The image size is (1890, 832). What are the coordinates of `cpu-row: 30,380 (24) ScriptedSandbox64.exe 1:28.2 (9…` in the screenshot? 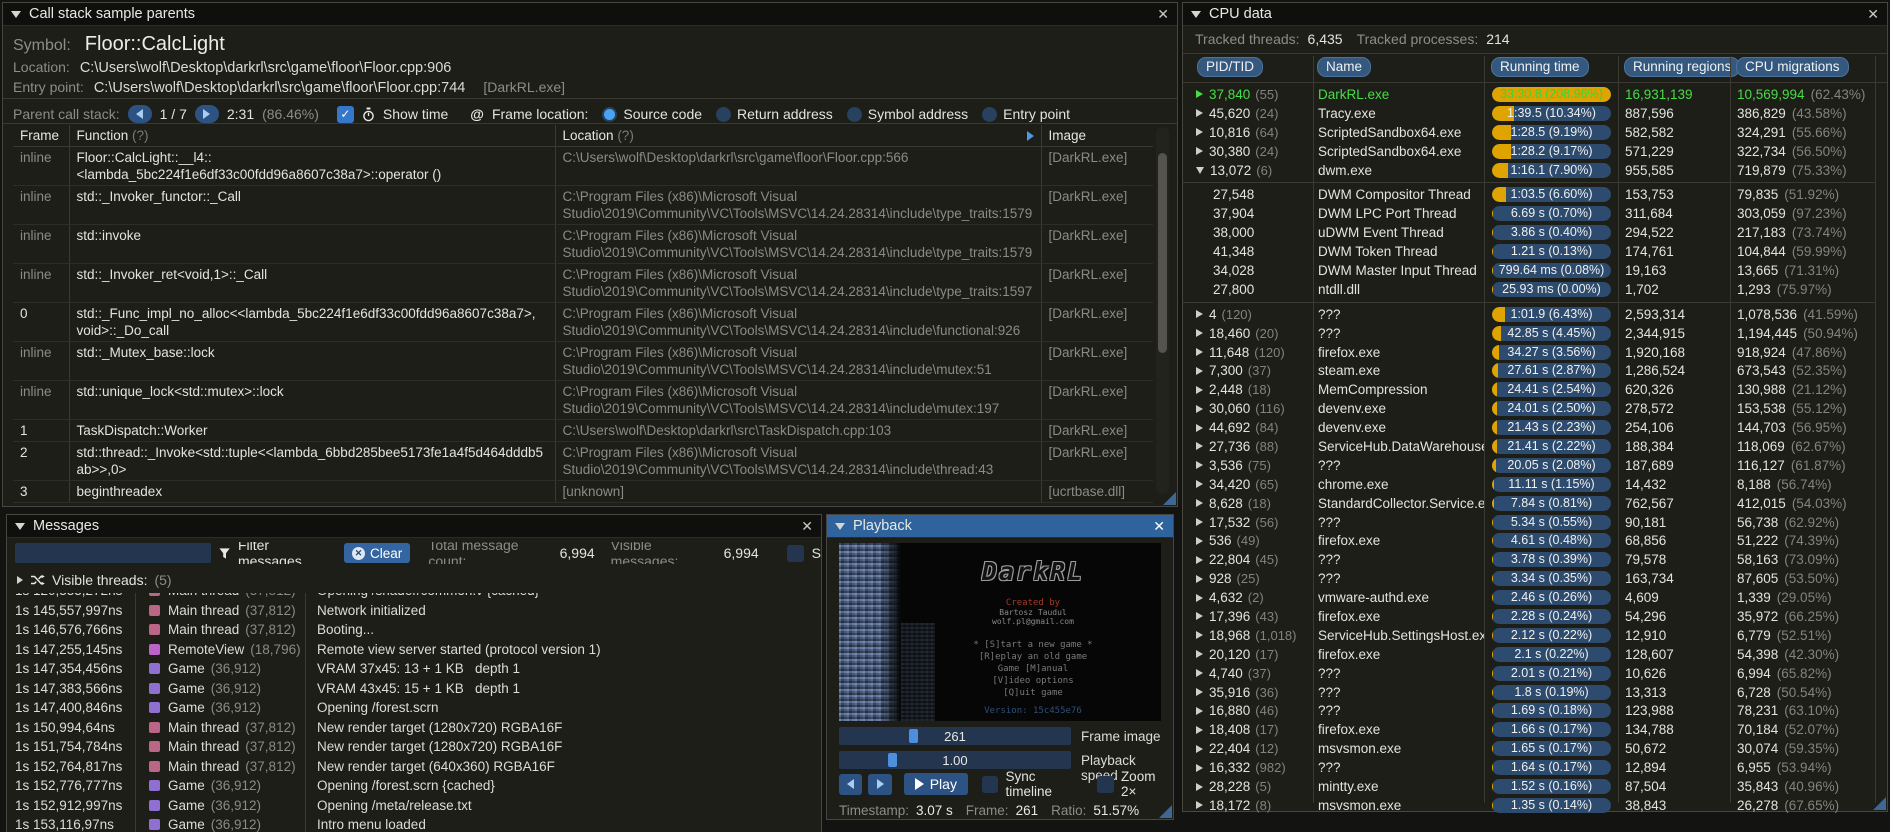 It's located at (1529, 151).